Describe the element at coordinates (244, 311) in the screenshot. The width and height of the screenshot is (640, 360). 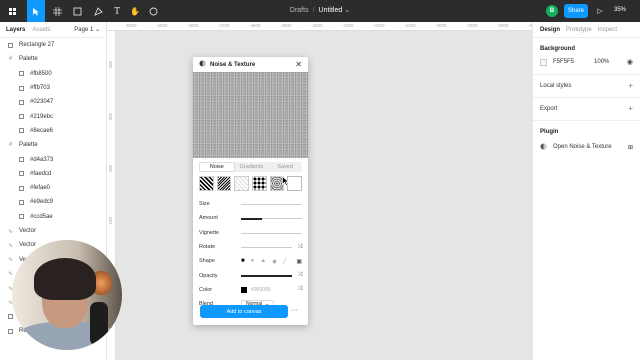
I see `add-to-canvas-button: Add to canvas` at that location.